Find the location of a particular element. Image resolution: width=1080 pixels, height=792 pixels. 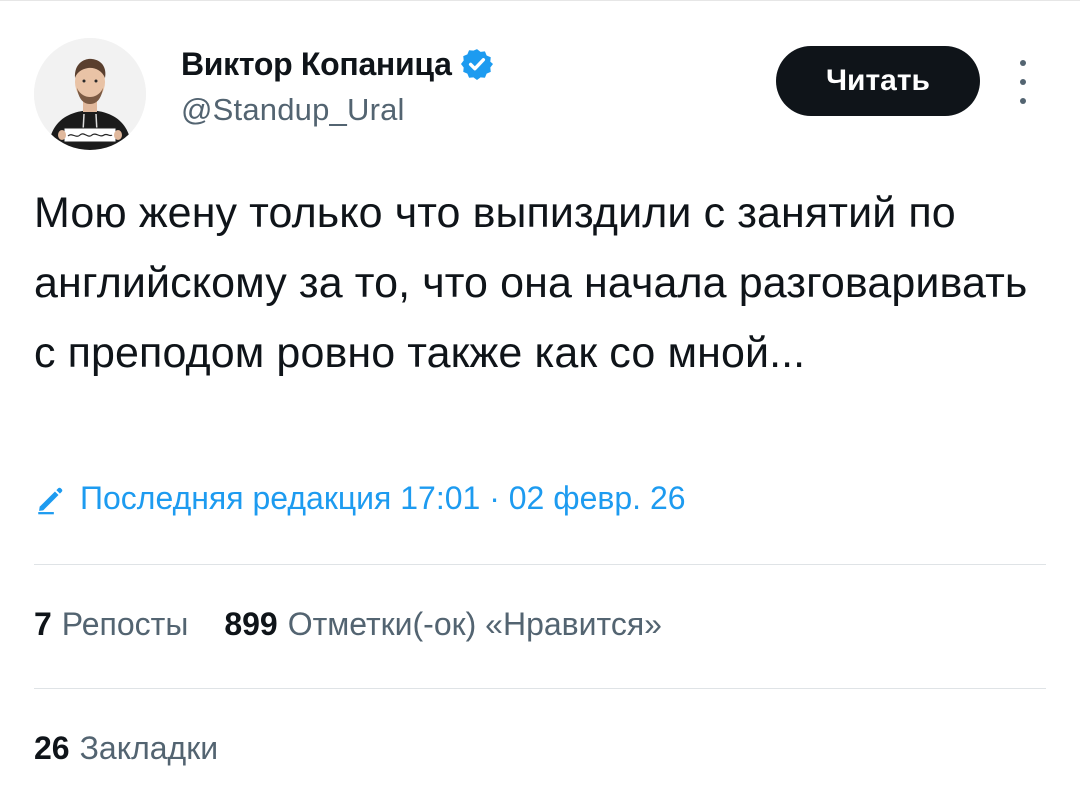

verified-badge-icon is located at coordinates (477, 64).